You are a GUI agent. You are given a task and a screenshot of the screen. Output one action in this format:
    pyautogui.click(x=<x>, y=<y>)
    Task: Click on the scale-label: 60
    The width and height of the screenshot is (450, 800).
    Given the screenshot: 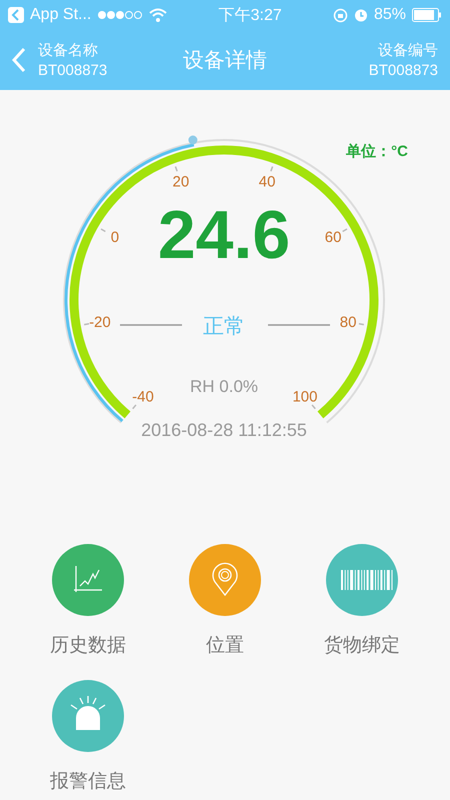 What is the action you would take?
    pyautogui.click(x=333, y=237)
    